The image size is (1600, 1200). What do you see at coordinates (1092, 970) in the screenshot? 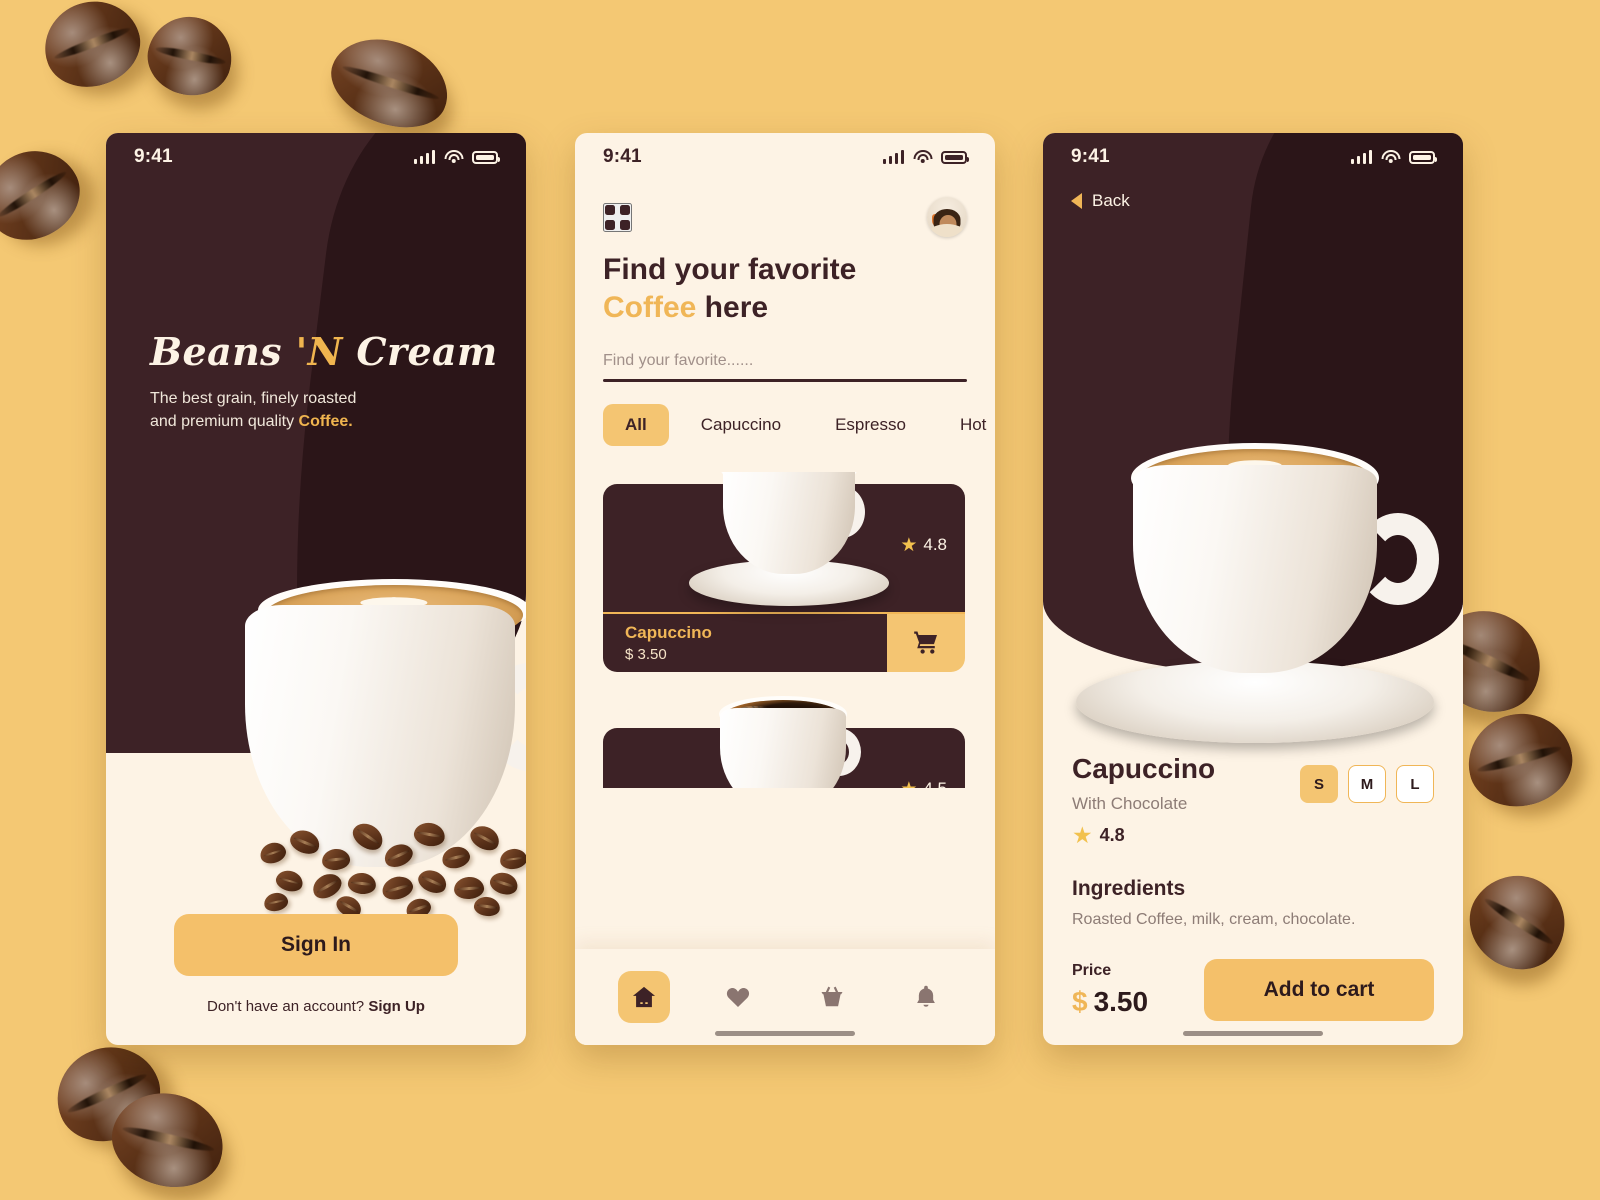
I see `price-label: Price` at bounding box center [1092, 970].